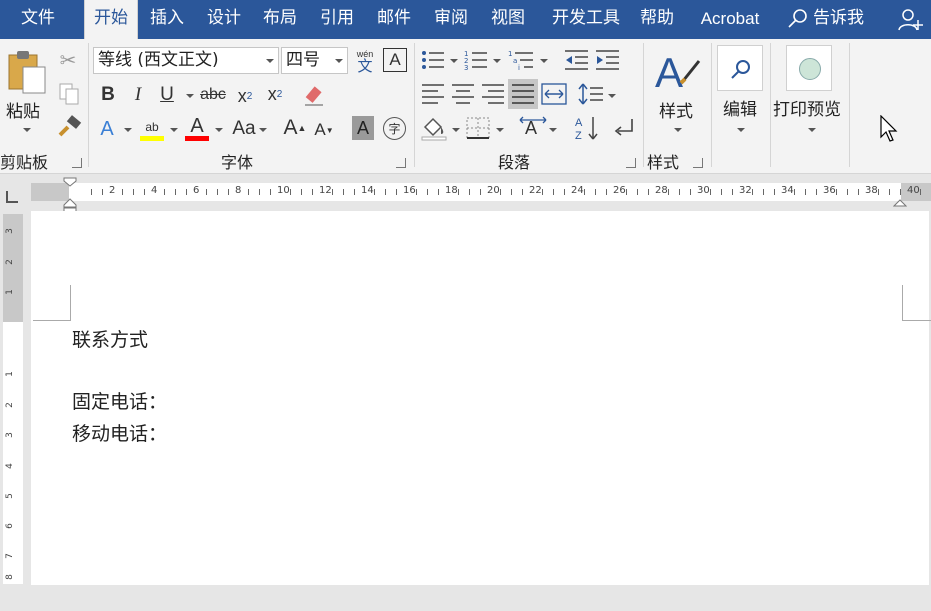 This screenshot has height=611, width=931. What do you see at coordinates (553, 130) in the screenshot?
I see `chinese-layout-dropdown-icon` at bounding box center [553, 130].